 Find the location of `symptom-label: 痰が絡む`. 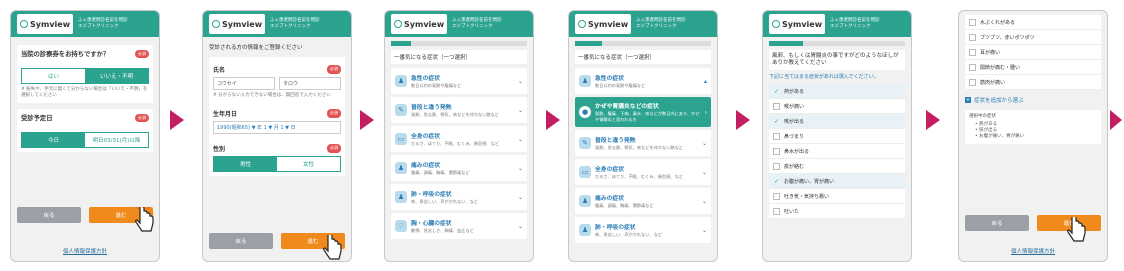

symptom-label: 痰が絡む is located at coordinates (794, 166).